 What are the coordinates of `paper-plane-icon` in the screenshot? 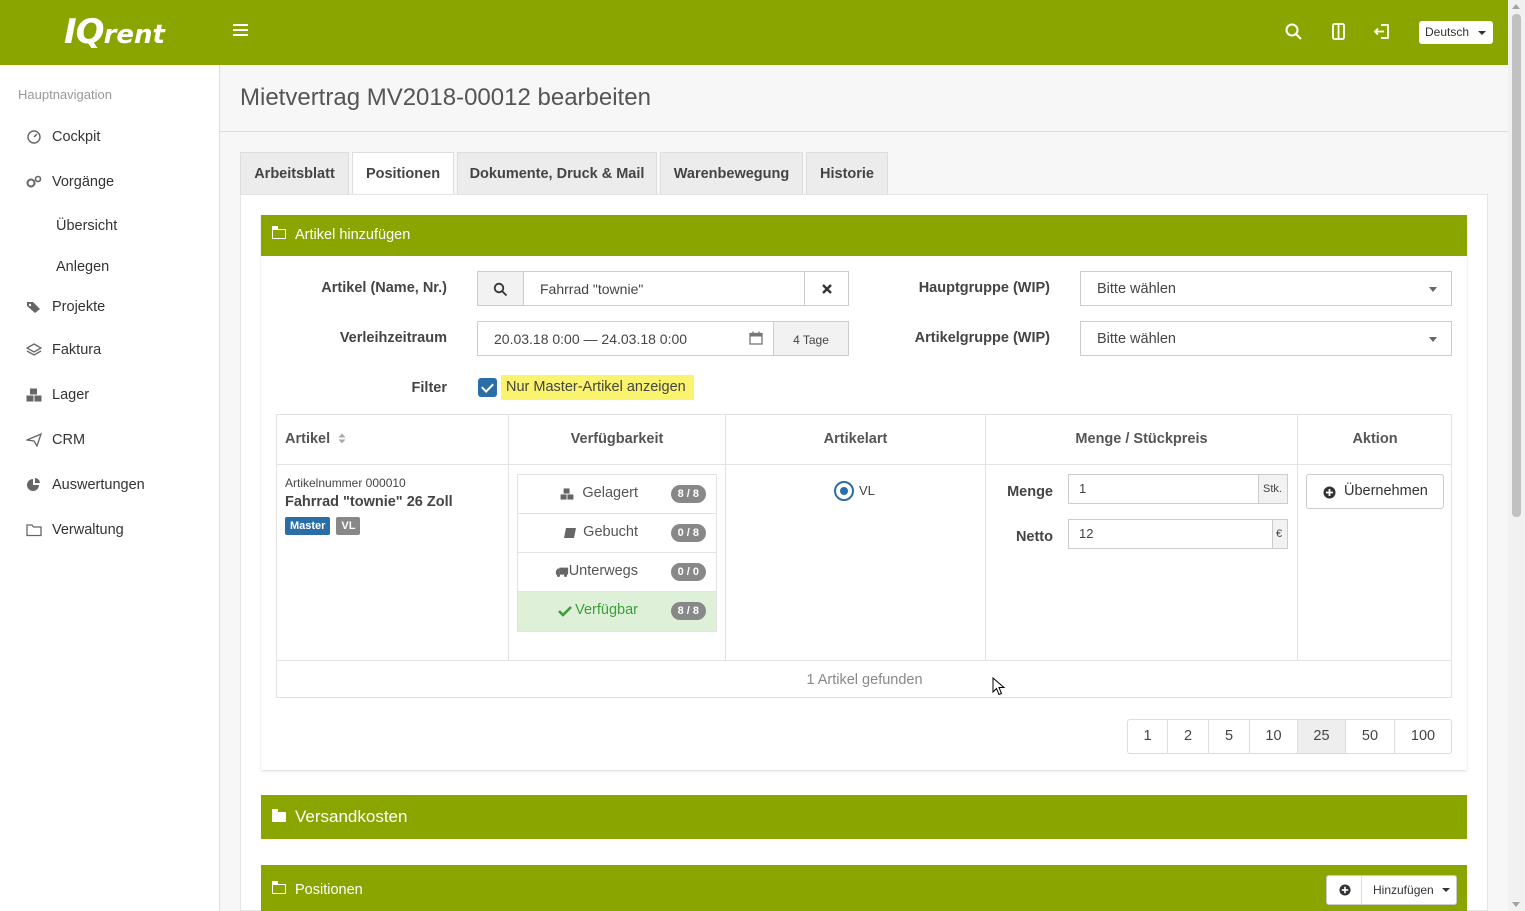 It's located at (34, 440).